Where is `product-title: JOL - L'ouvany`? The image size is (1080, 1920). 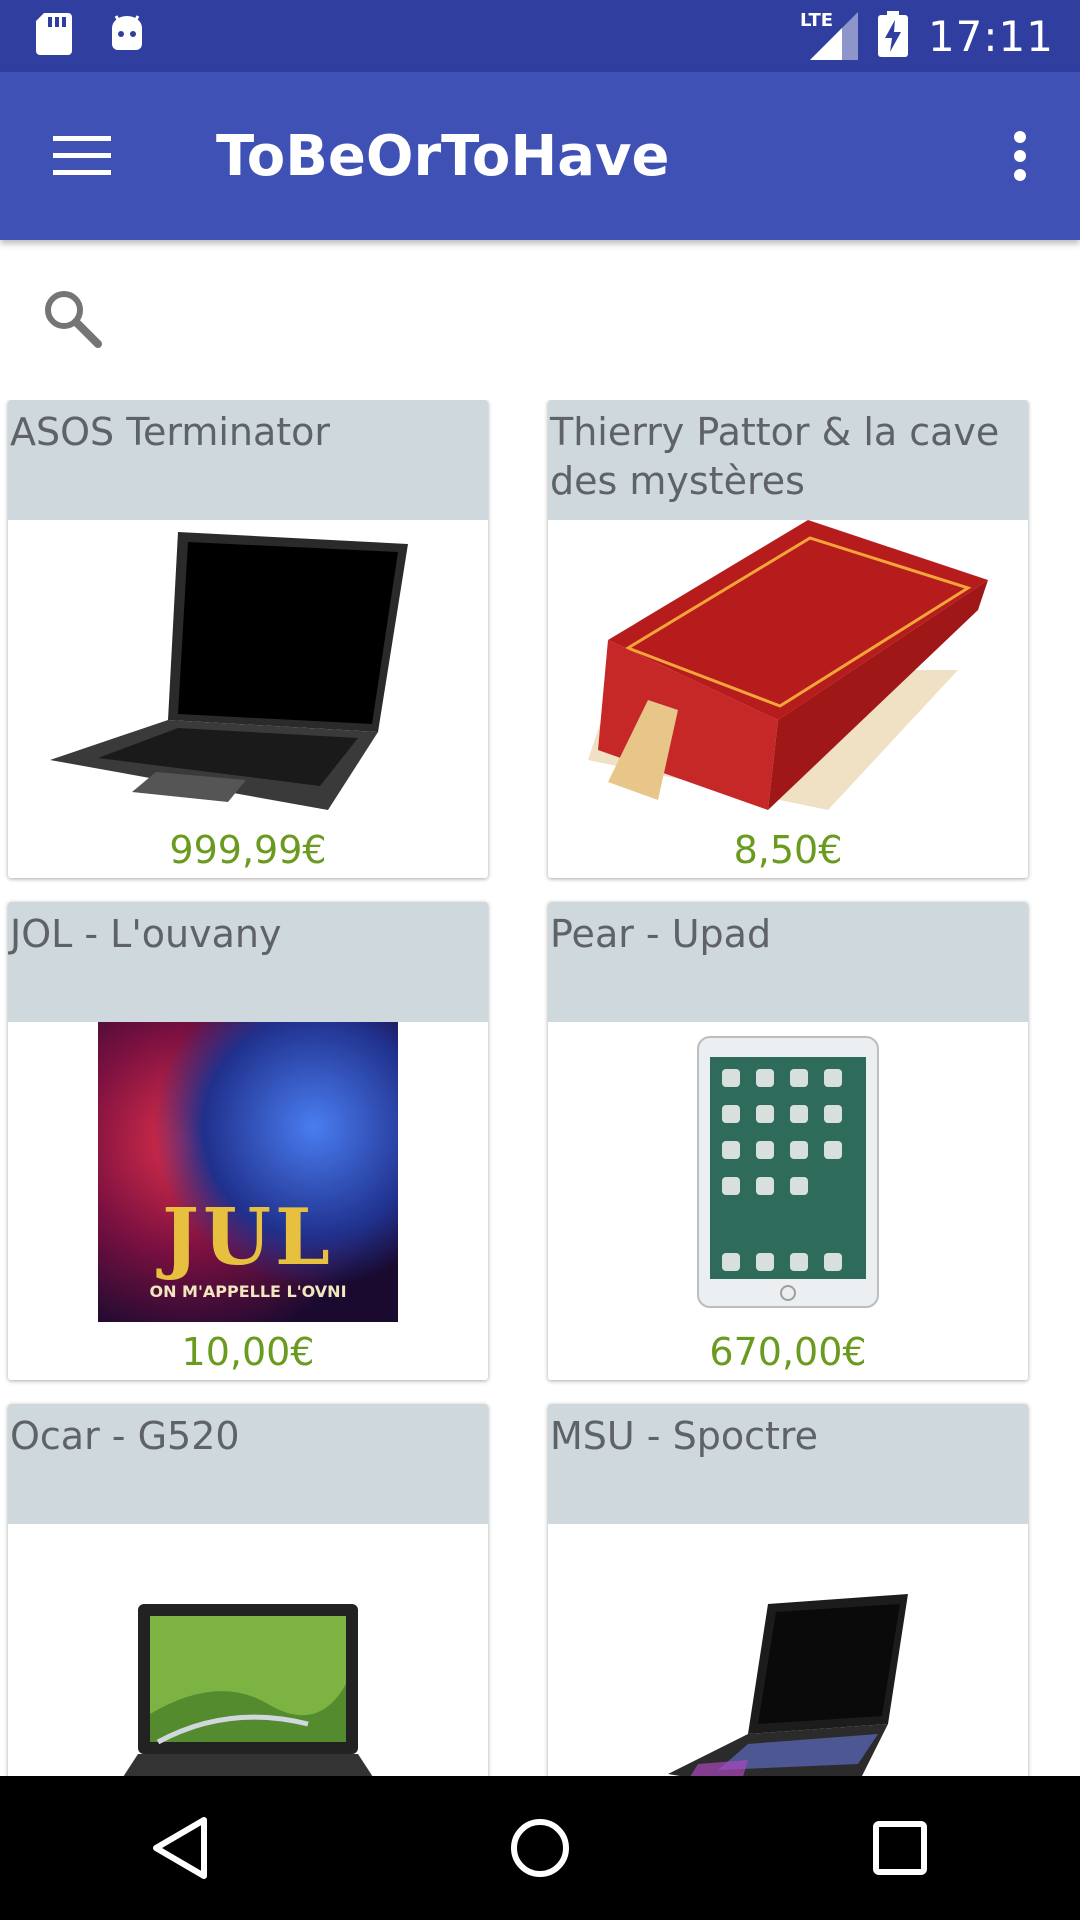
product-title: JOL - L'ouvany is located at coordinates (146, 934).